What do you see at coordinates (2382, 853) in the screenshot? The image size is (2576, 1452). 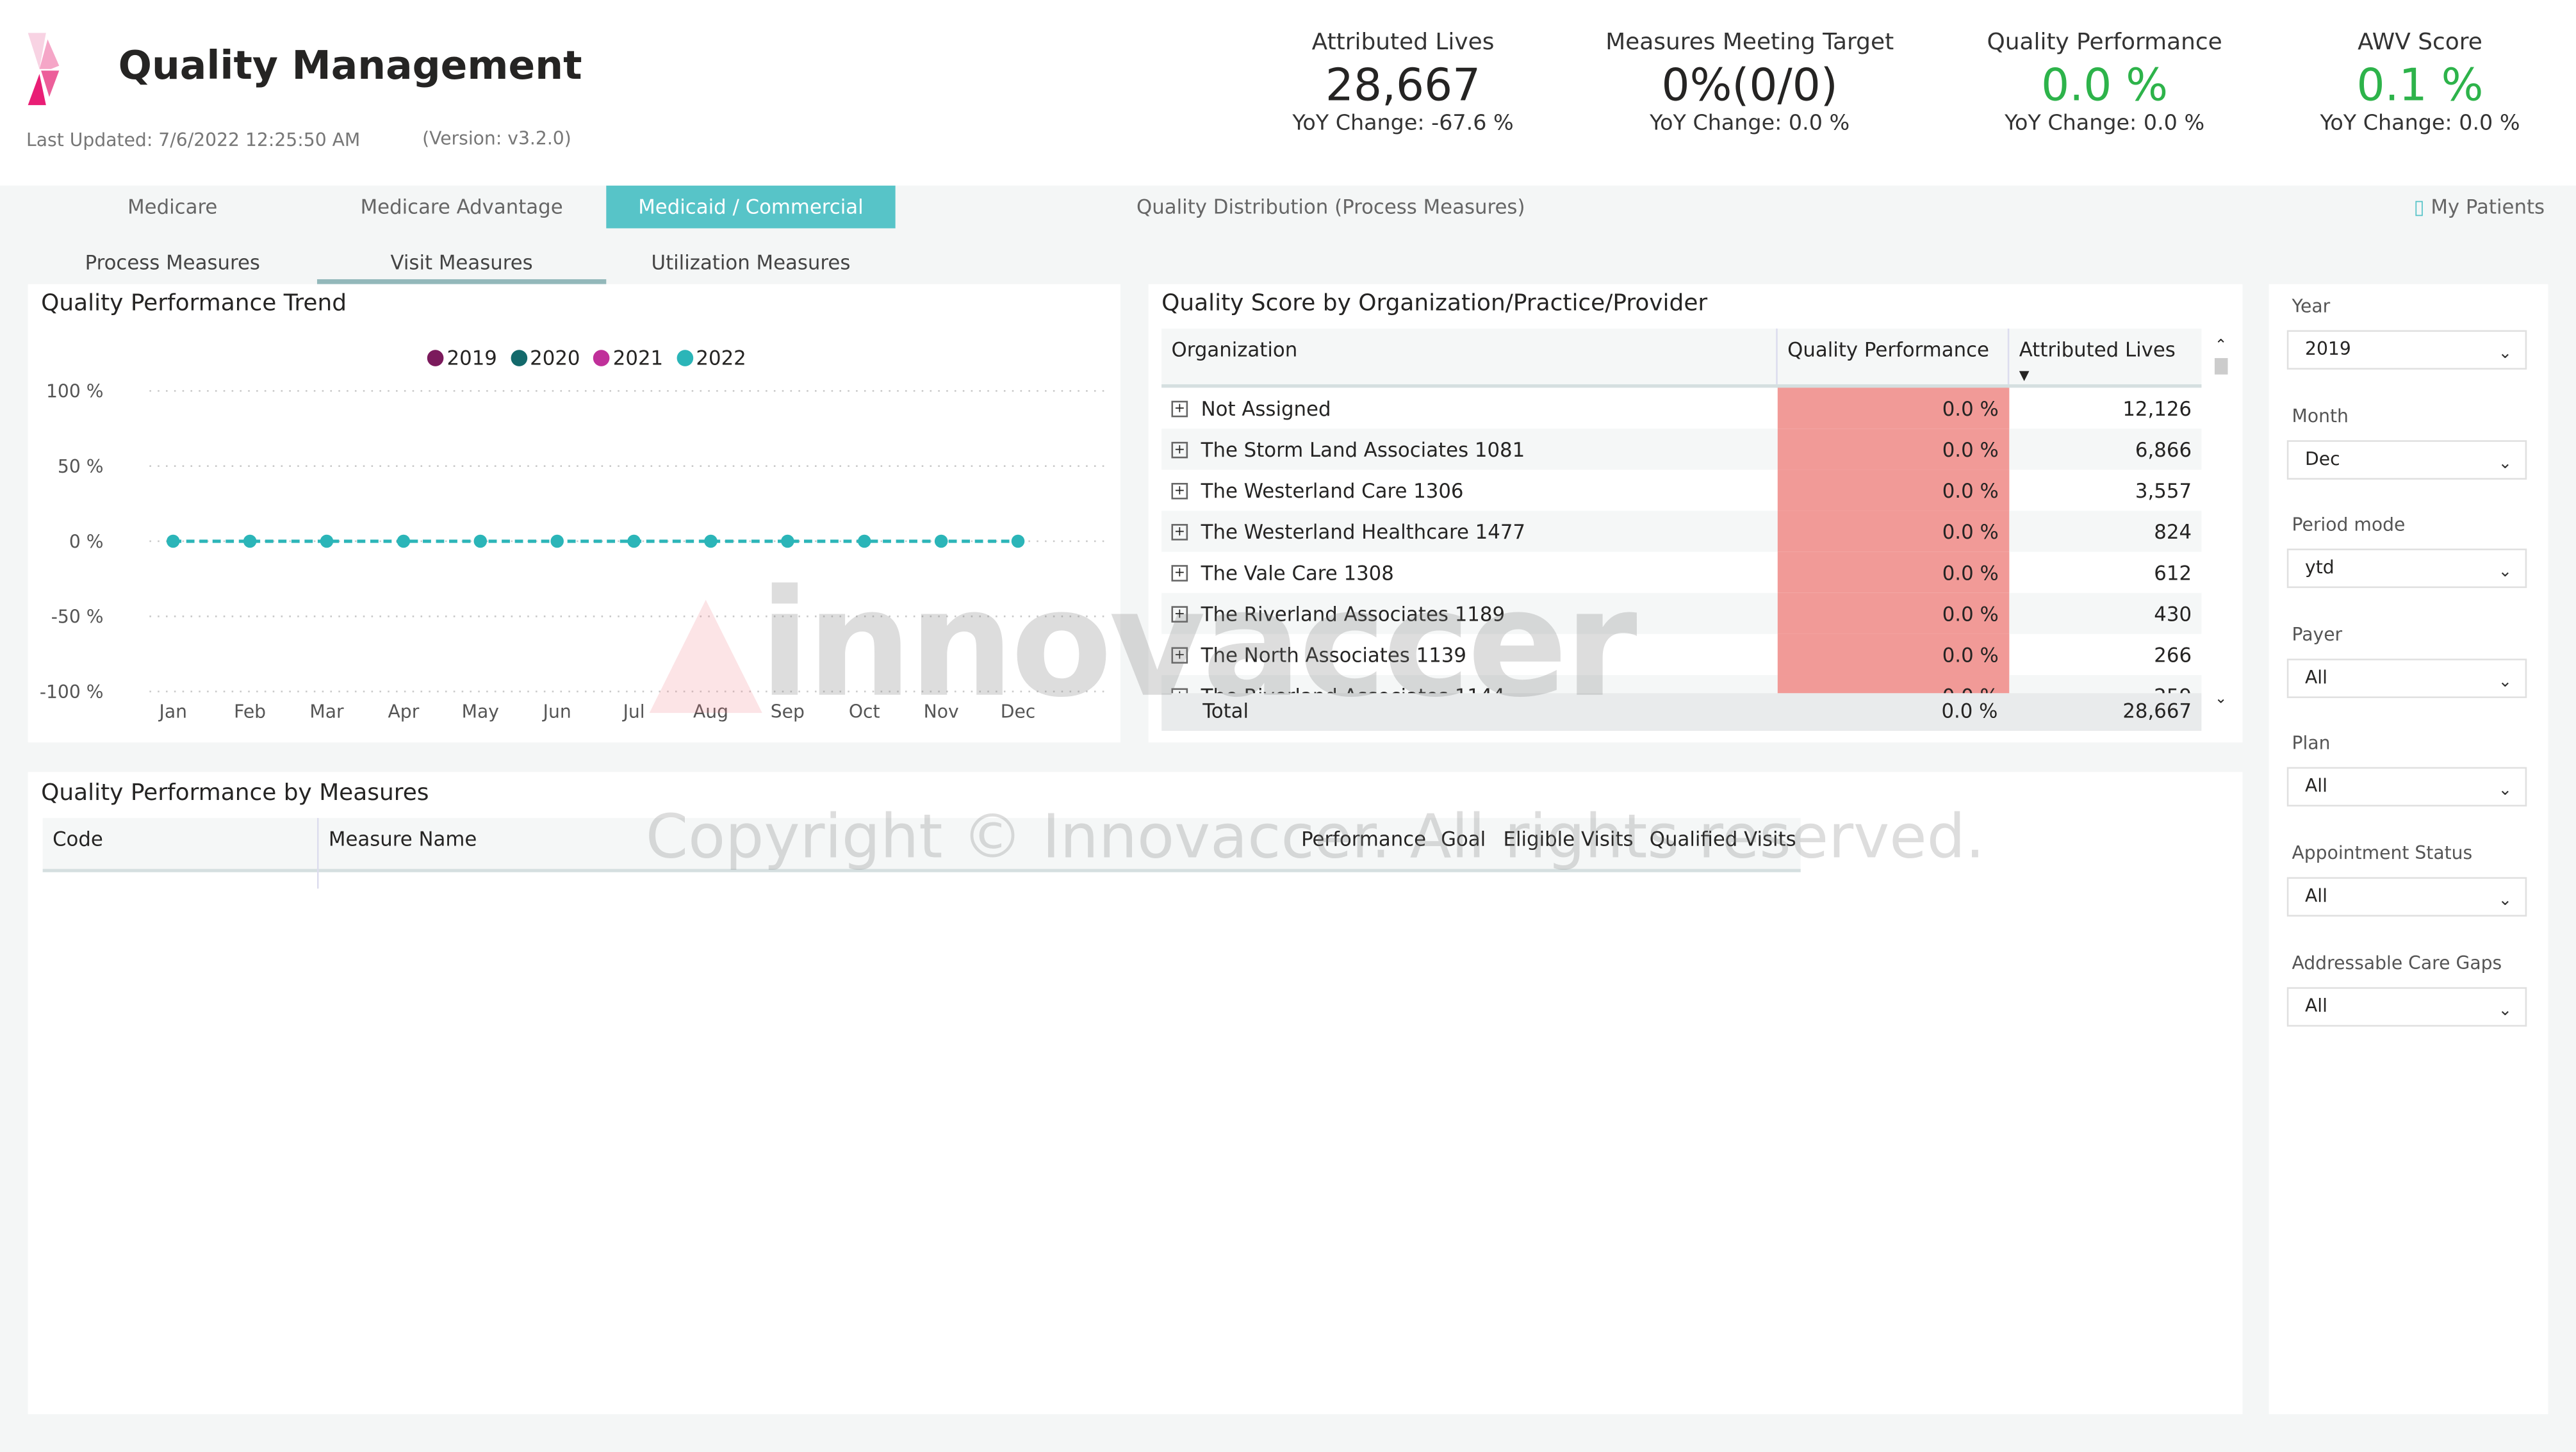 I see `filter-label: Appointment Status` at bounding box center [2382, 853].